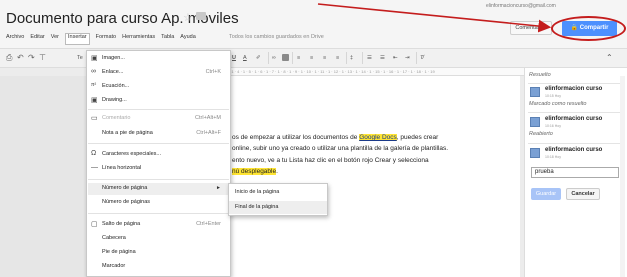 The width and height of the screenshot is (627, 277). What do you see at coordinates (94, 85) in the screenshot?
I see `equation-icon: π²` at bounding box center [94, 85].